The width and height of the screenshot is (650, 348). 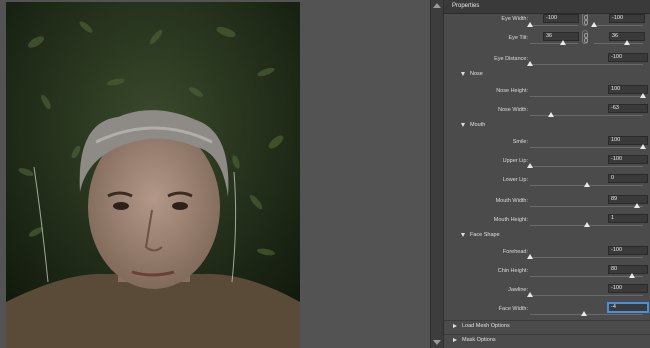 What do you see at coordinates (530, 294) in the screenshot?
I see `jawline-thumb` at bounding box center [530, 294].